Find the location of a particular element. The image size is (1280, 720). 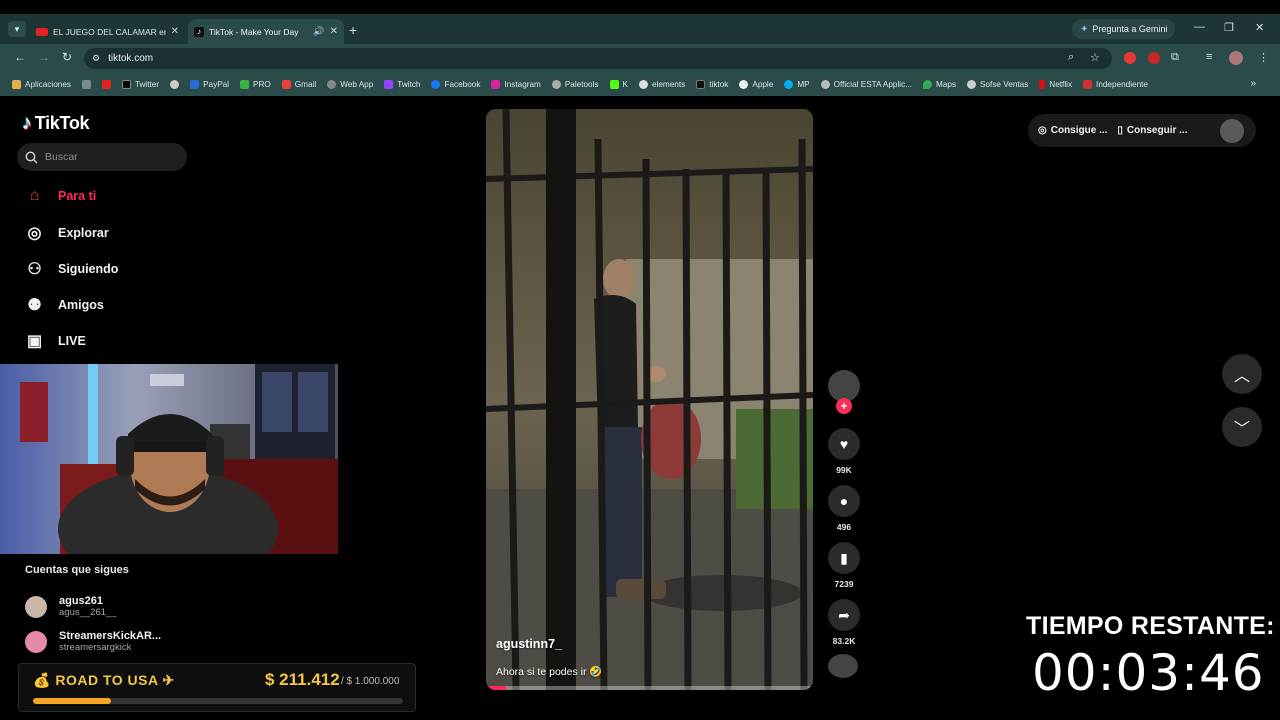

save-button: ▮ is located at coordinates (844, 558).